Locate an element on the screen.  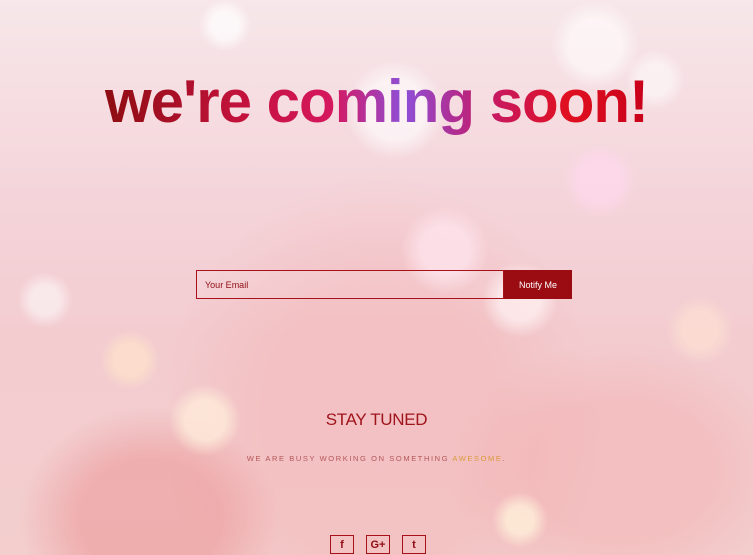
headline-text: we're coming soon! is located at coordinates (376, 101).